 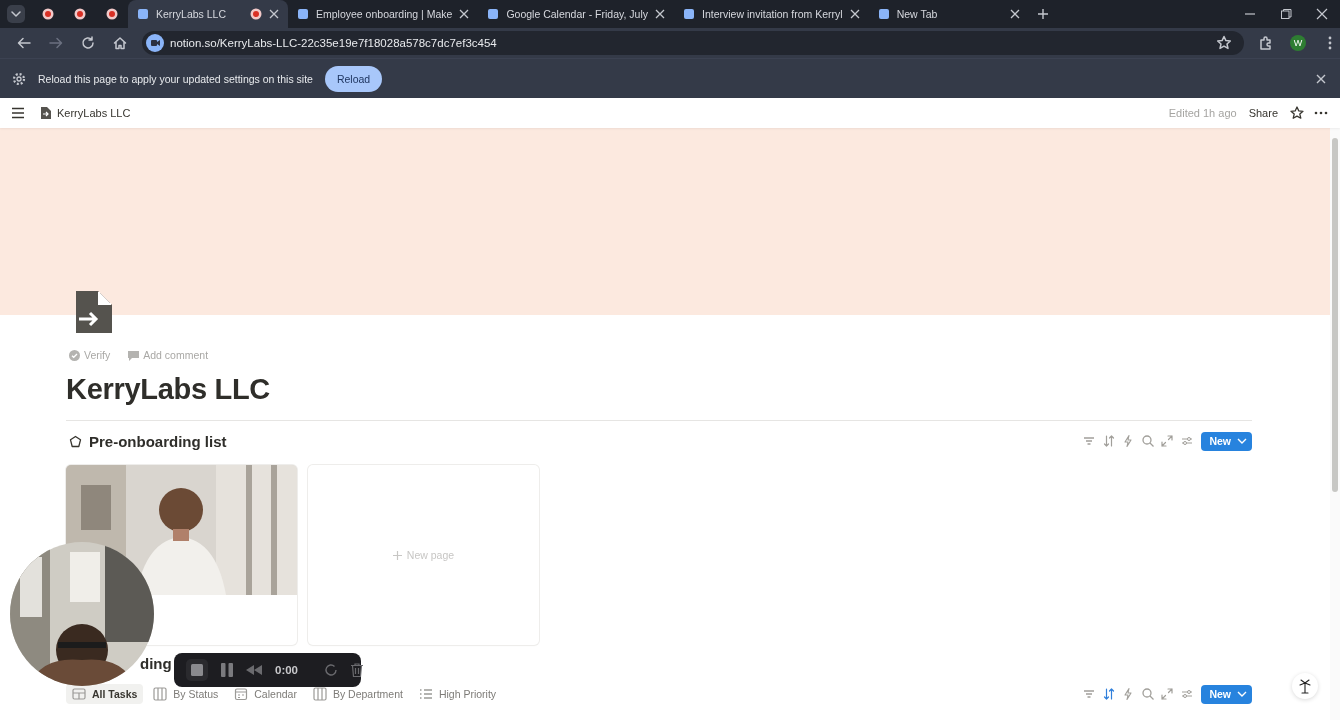 I want to click on browser-tab: Google Calendar - Friday, July, so click(x=576, y=14).